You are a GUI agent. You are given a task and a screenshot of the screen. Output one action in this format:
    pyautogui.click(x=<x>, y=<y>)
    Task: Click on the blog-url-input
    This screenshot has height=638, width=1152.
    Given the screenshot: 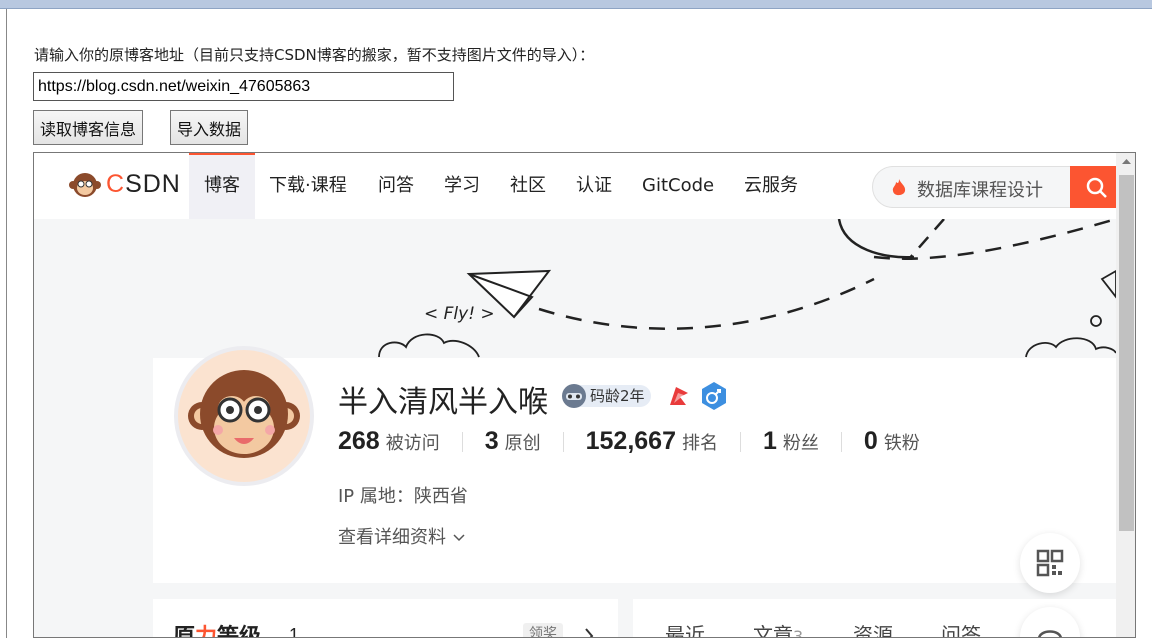 What is the action you would take?
    pyautogui.click(x=243, y=86)
    